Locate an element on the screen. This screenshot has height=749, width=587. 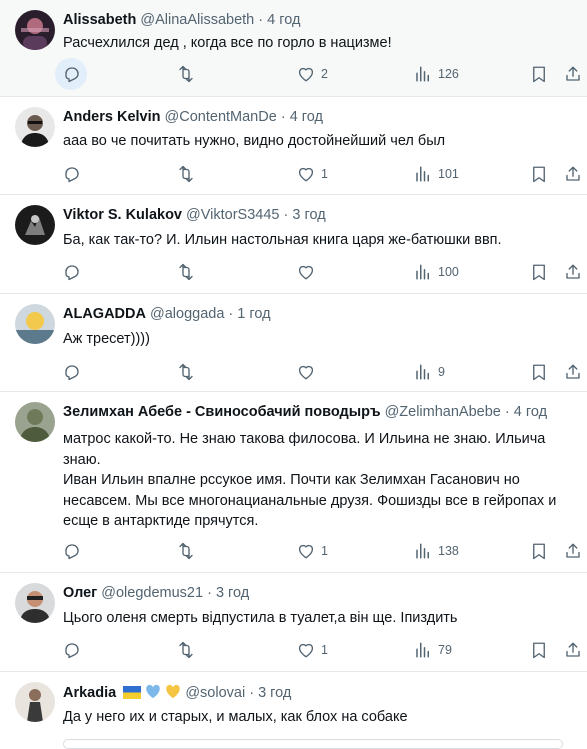
author-handle: @ContentManDe is located at coordinates (221, 117).